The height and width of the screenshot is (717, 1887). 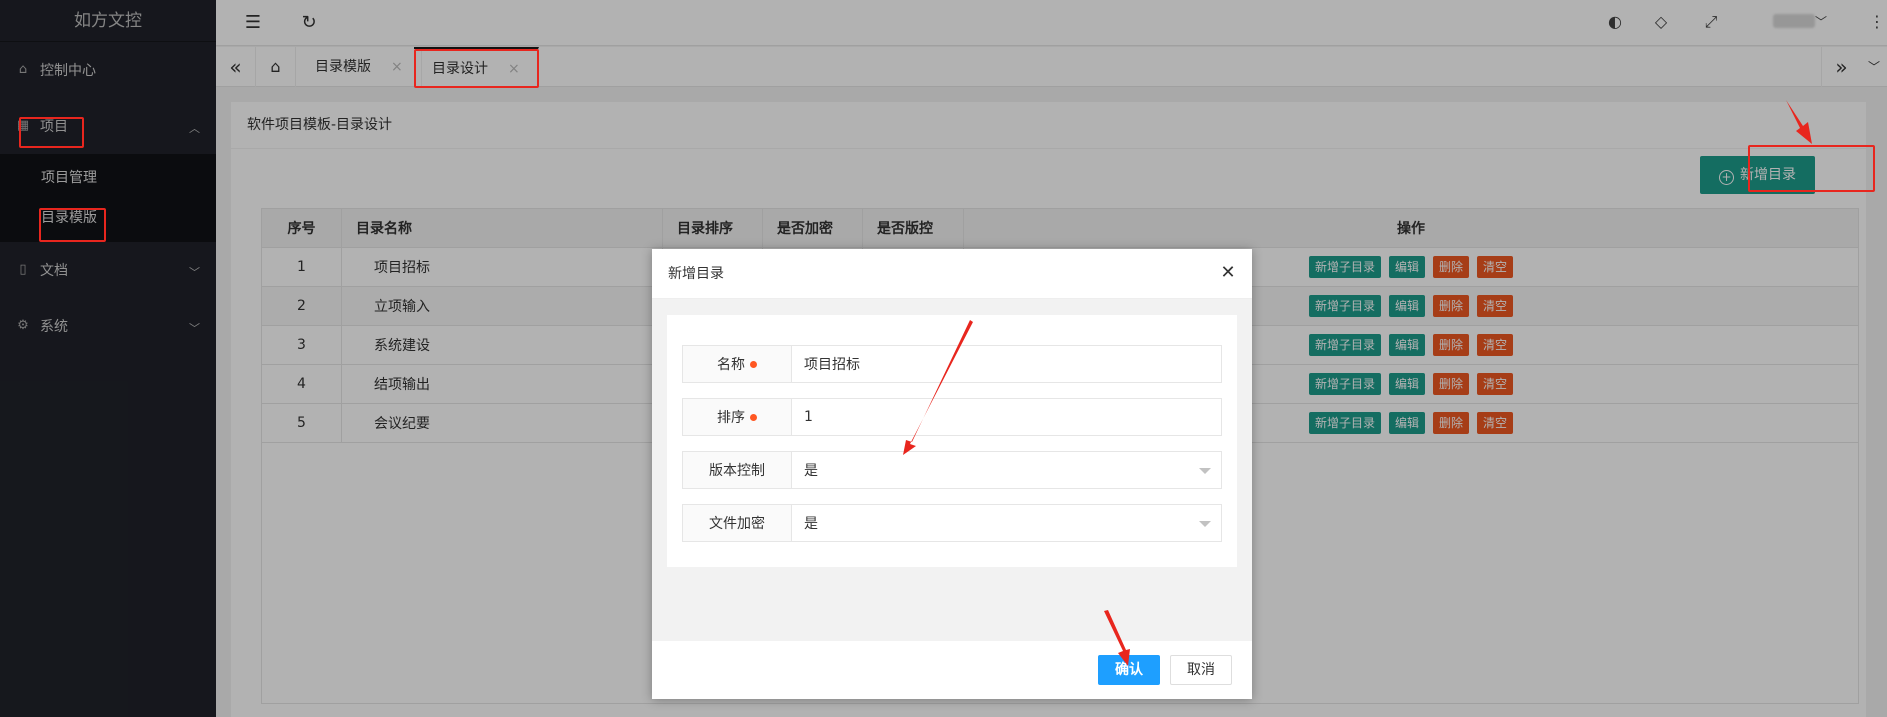 I want to click on form-row-sort: 排序 1, so click(x=952, y=417).